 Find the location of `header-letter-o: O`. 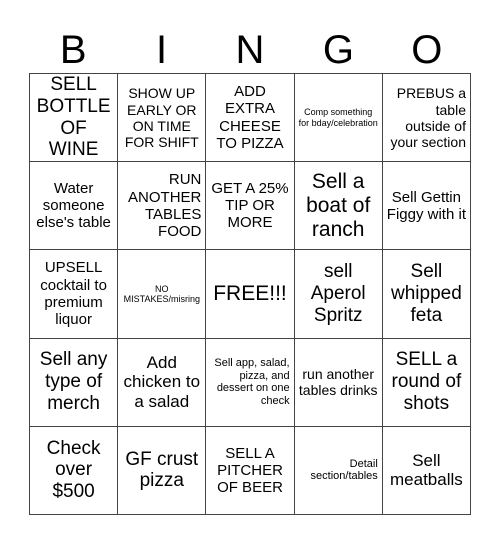

header-letter-o: O is located at coordinates (427, 50).